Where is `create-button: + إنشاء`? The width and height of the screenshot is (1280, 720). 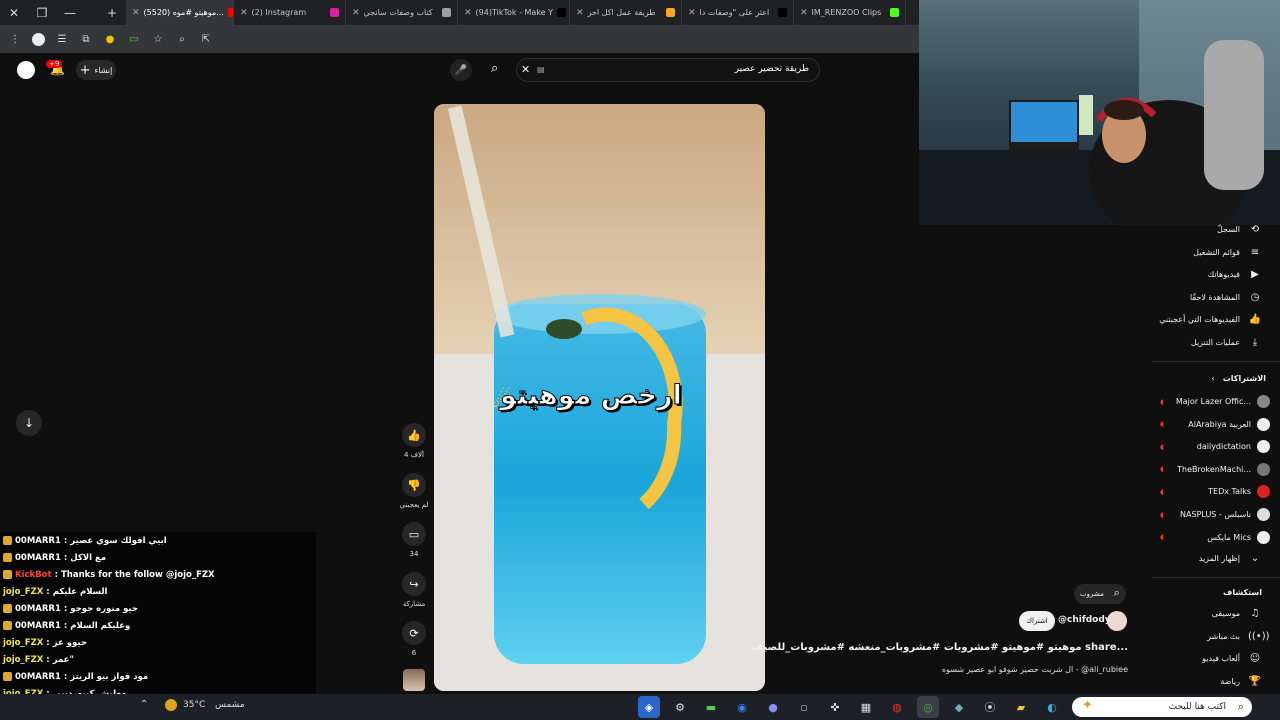 create-button: + إنشاء is located at coordinates (96, 70).